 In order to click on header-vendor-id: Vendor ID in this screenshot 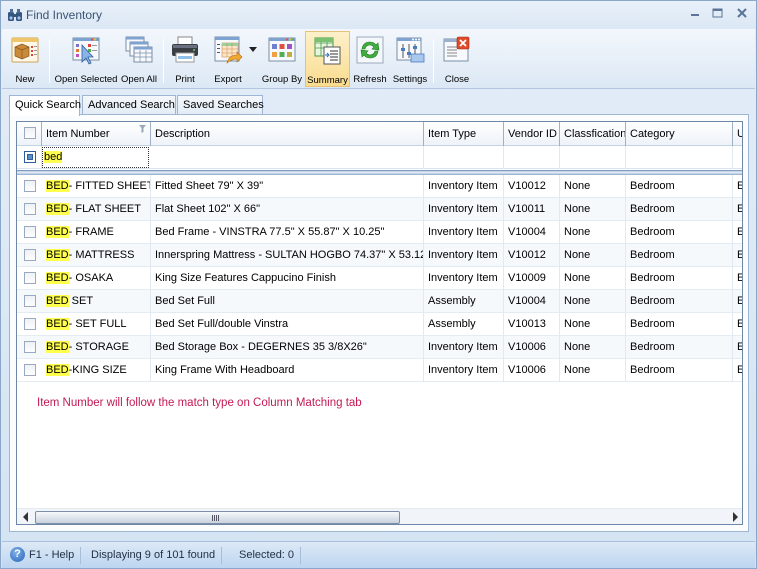, I will do `click(532, 134)`.